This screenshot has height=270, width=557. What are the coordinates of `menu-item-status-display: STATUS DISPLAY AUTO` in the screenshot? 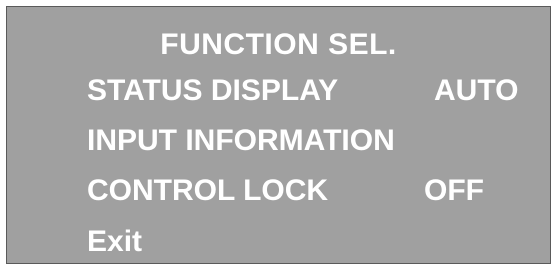 It's located at (318, 91).